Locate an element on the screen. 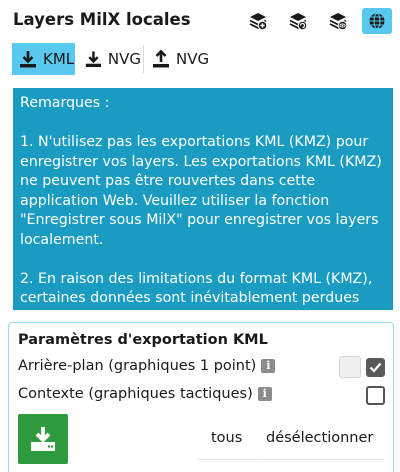 The height and width of the screenshot is (472, 400). select-all-link: tous is located at coordinates (226, 438).